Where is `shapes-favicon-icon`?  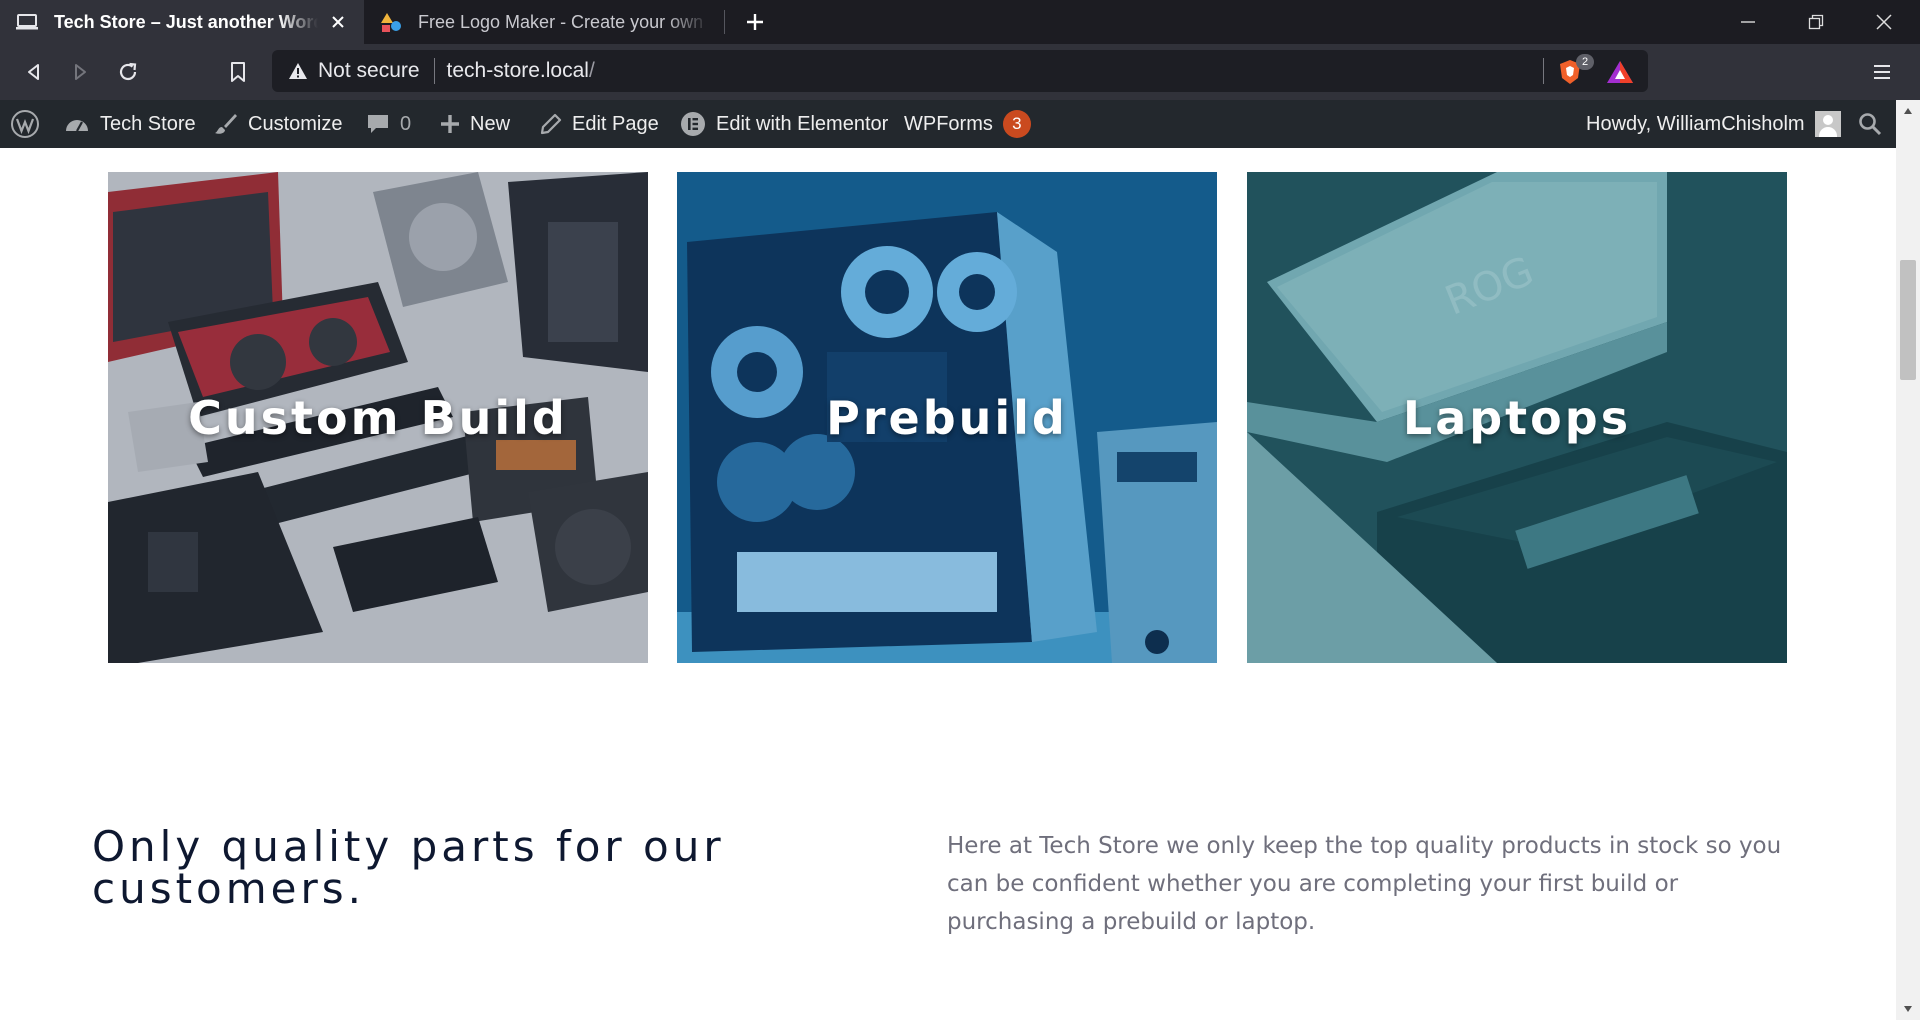
shapes-favicon-icon is located at coordinates (391, 22).